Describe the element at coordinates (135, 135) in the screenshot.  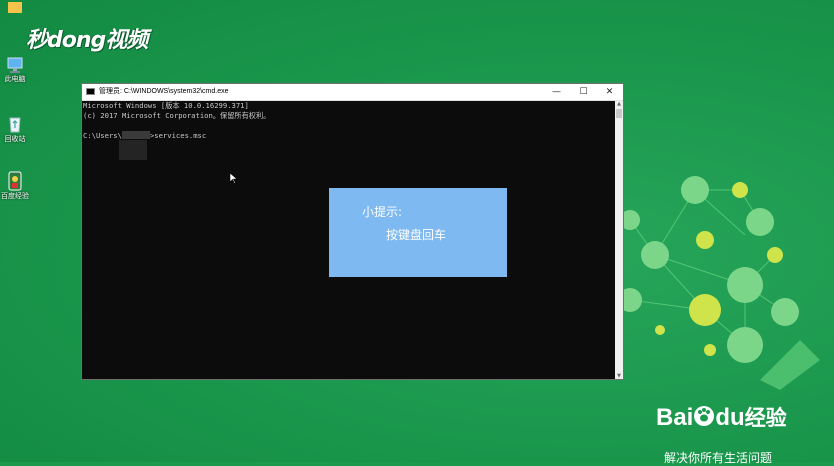
I see `masked-username` at that location.